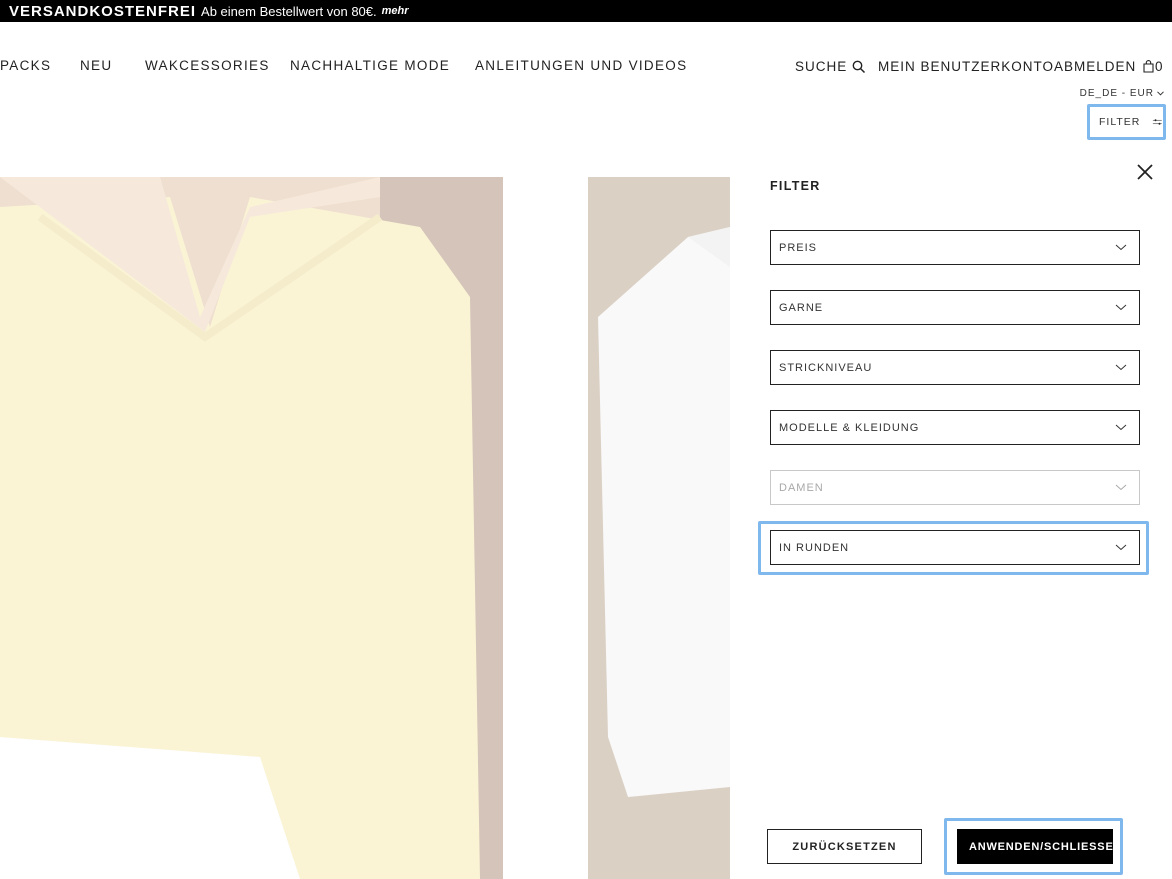 The width and height of the screenshot is (1172, 879). I want to click on nav-item-nachhaltige-mode: NACHHALTIGE MODE, so click(370, 65).